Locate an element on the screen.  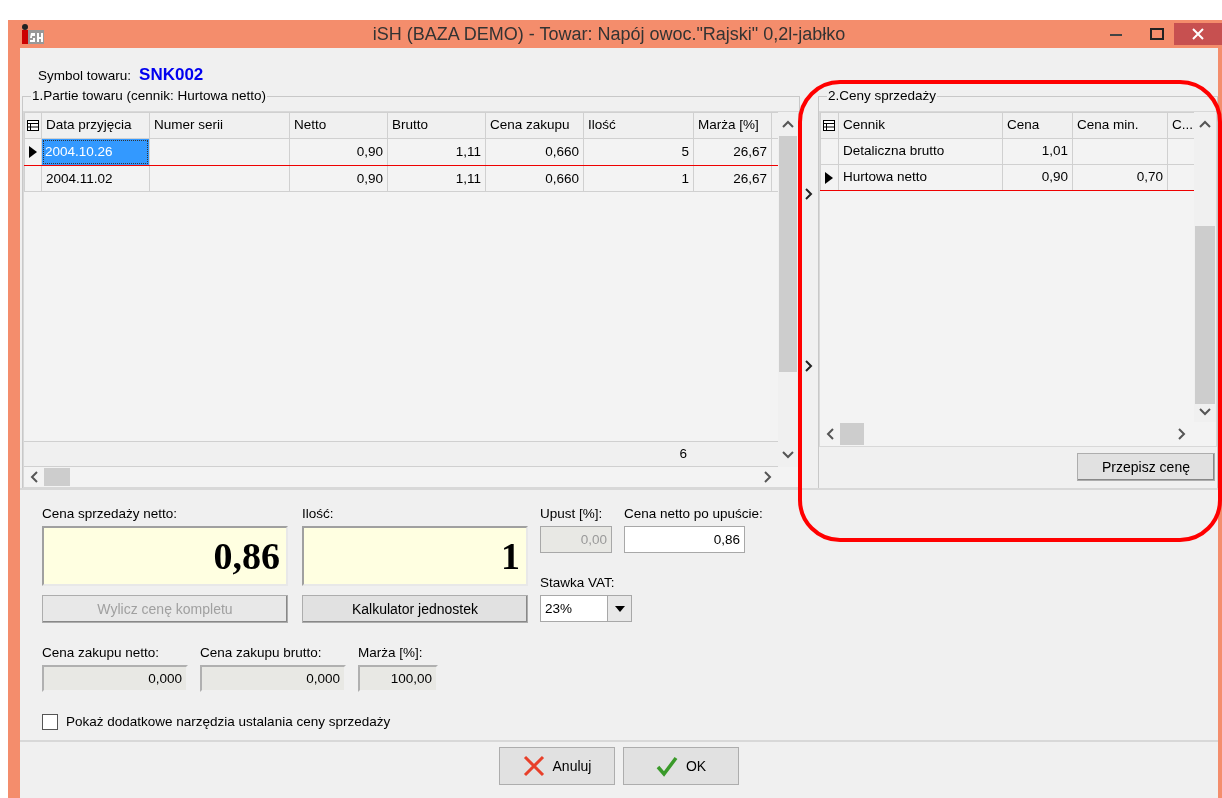
checkmark-icon is located at coordinates (666, 766).